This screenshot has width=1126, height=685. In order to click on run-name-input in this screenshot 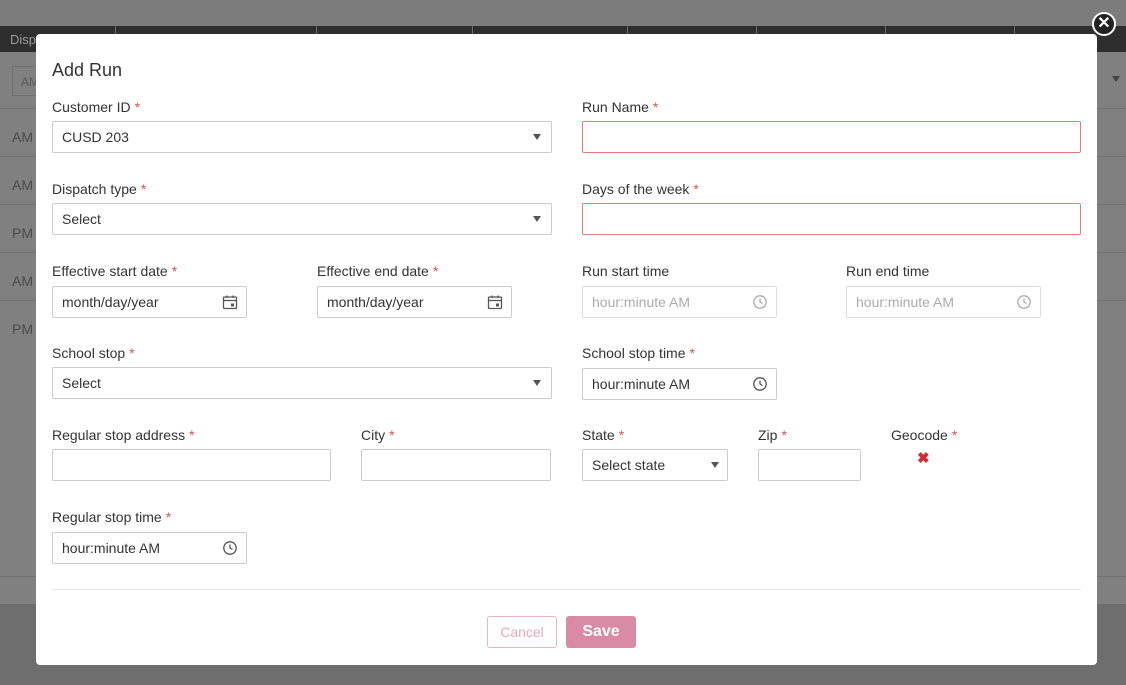, I will do `click(831, 137)`.